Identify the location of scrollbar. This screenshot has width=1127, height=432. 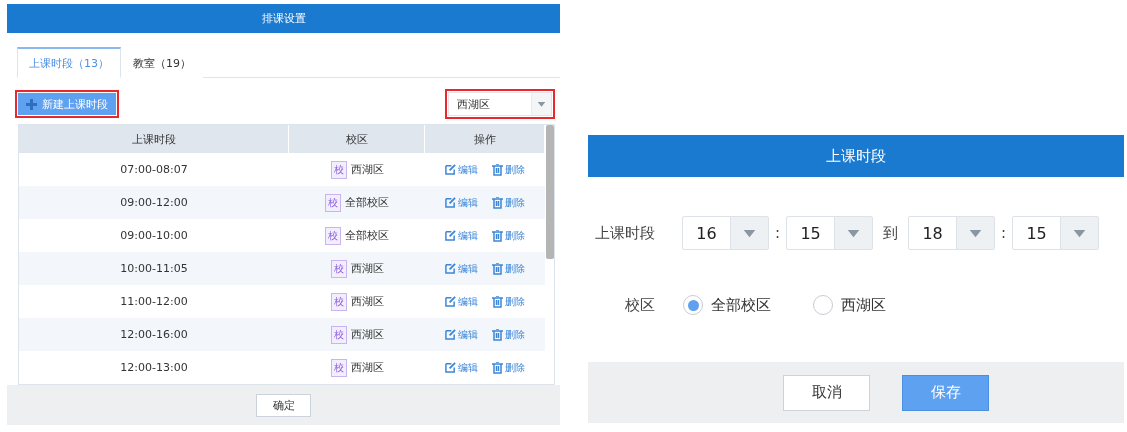
(550, 192).